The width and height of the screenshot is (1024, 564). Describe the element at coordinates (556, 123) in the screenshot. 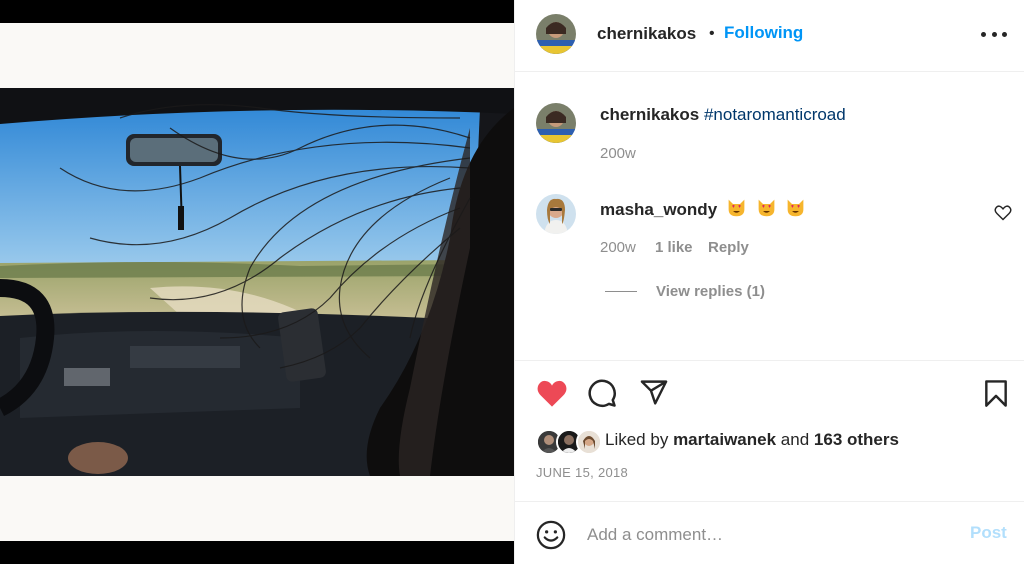

I see `caption-avatar` at that location.